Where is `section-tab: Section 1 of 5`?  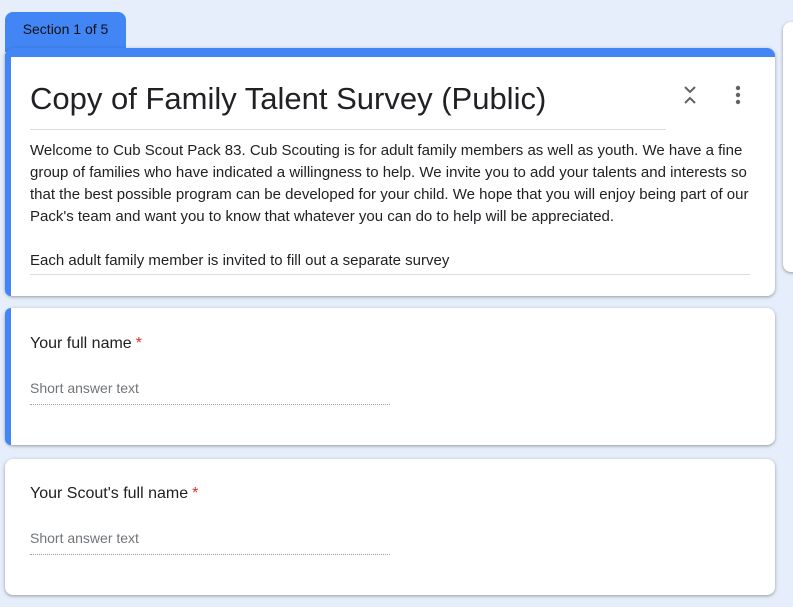
section-tab: Section 1 of 5 is located at coordinates (65, 32).